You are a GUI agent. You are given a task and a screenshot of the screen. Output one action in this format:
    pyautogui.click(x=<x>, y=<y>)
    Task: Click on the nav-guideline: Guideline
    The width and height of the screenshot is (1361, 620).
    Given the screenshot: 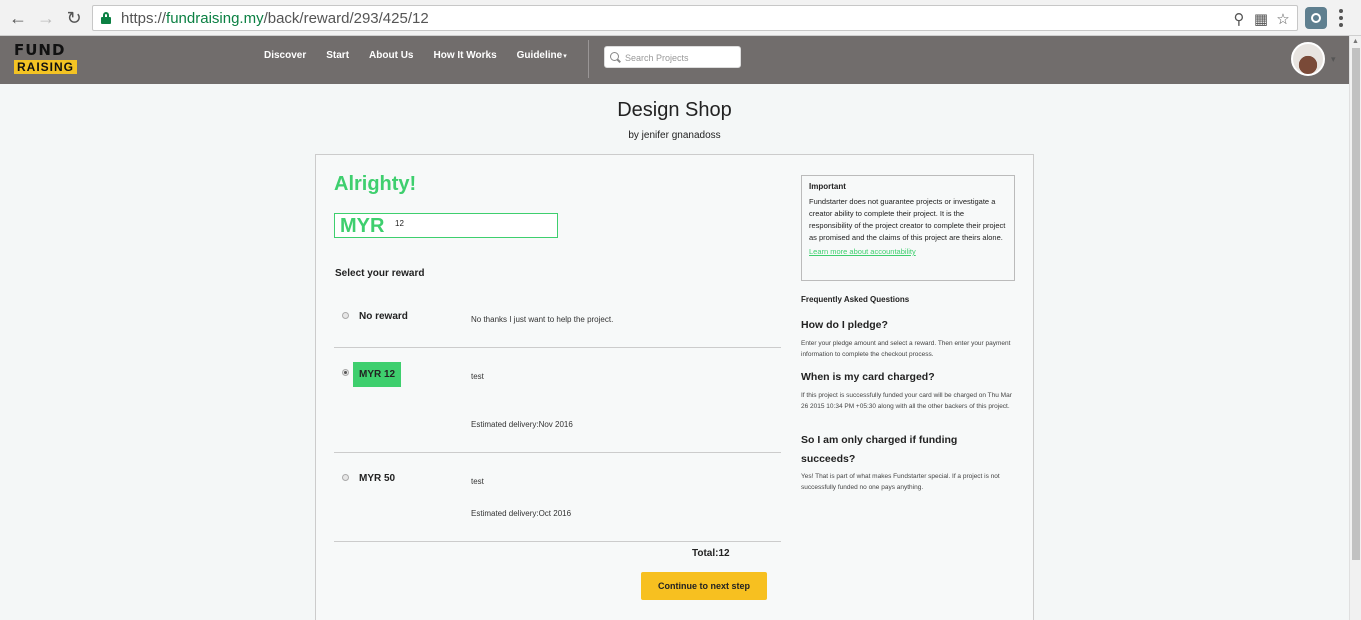 What is the action you would take?
    pyautogui.click(x=542, y=55)
    